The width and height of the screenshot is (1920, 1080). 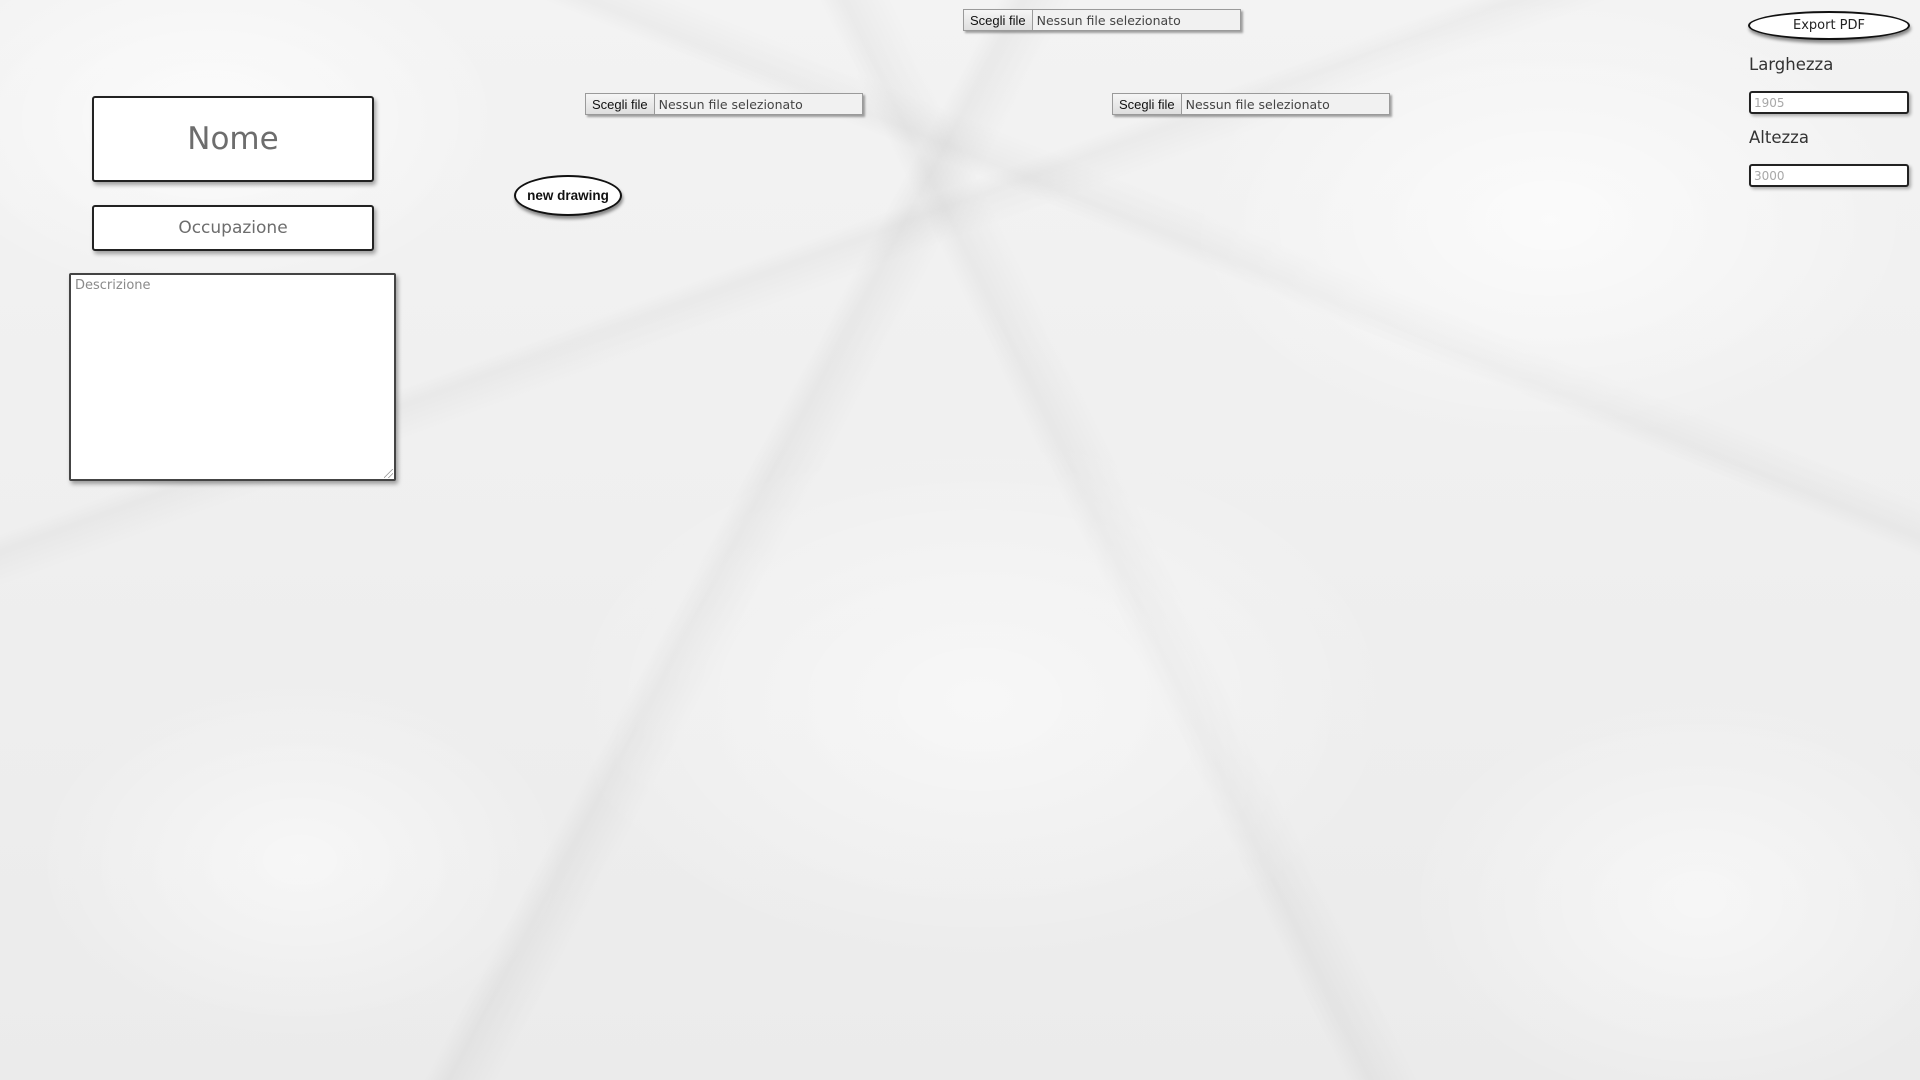 I want to click on height-placeholder: 3000, so click(x=1769, y=175).